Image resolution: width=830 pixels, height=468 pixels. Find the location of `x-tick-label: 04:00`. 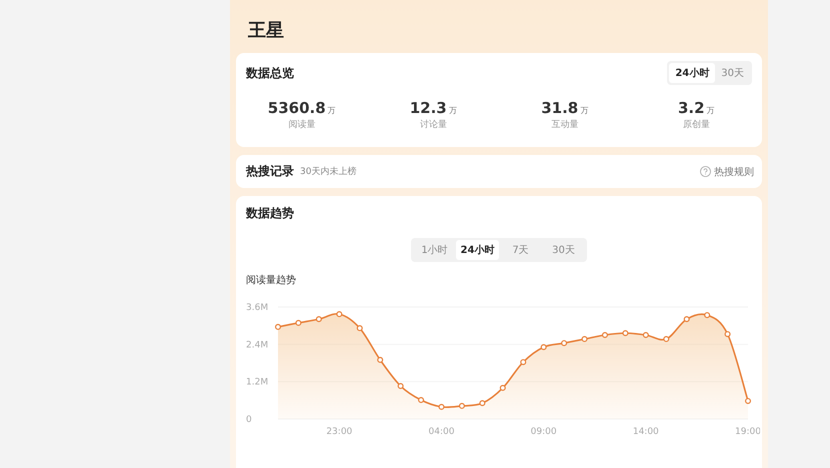

x-tick-label: 04:00 is located at coordinates (441, 432).